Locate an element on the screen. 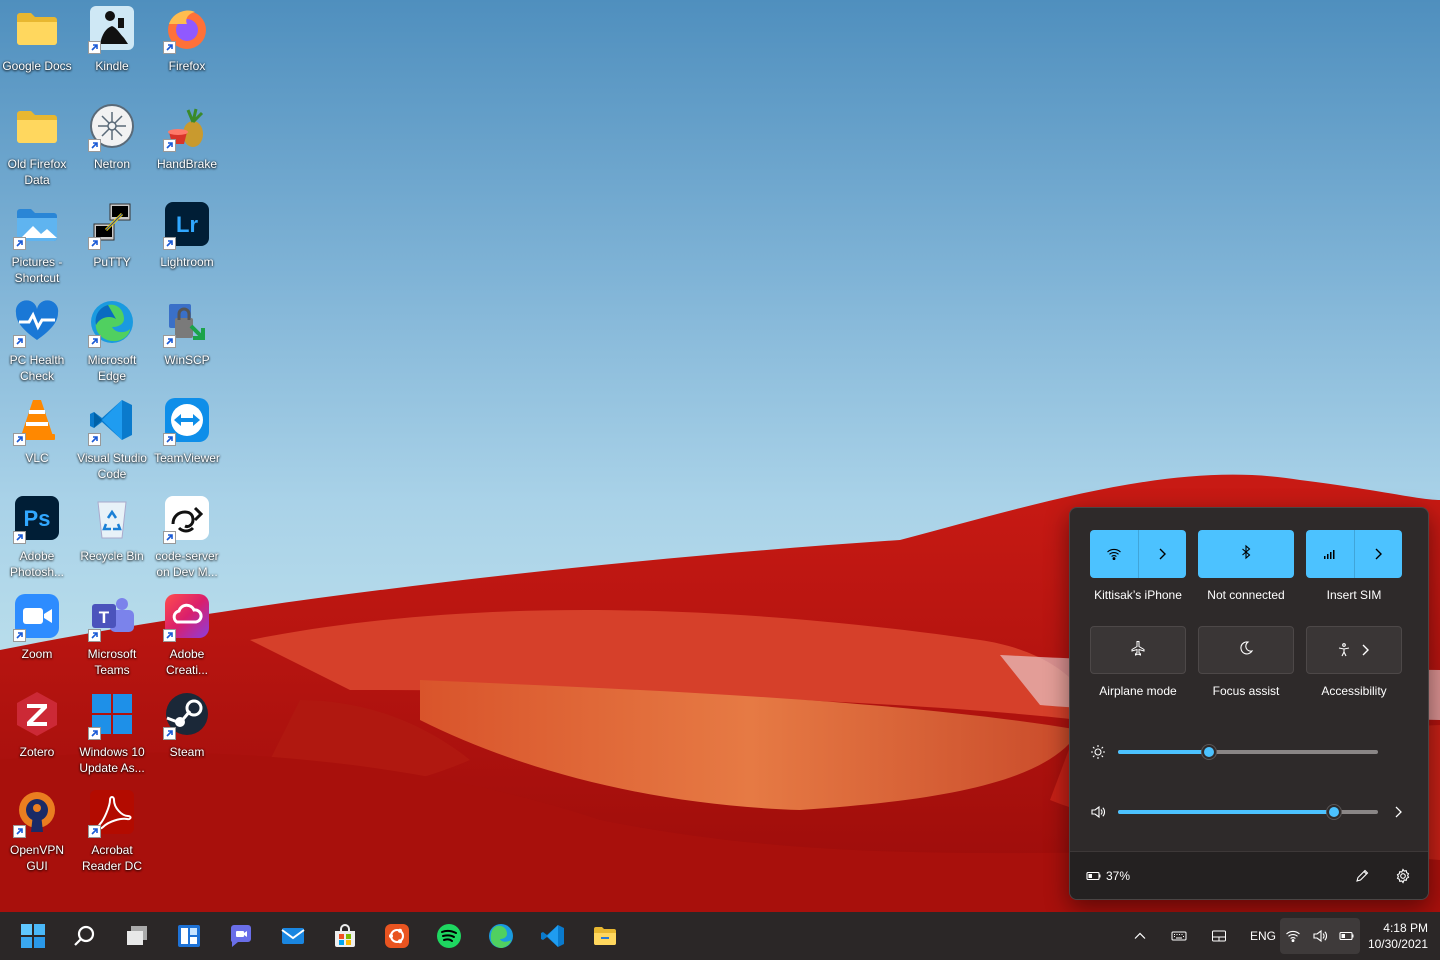 This screenshot has width=1440, height=960. brightness-icon is located at coordinates (1098, 754).